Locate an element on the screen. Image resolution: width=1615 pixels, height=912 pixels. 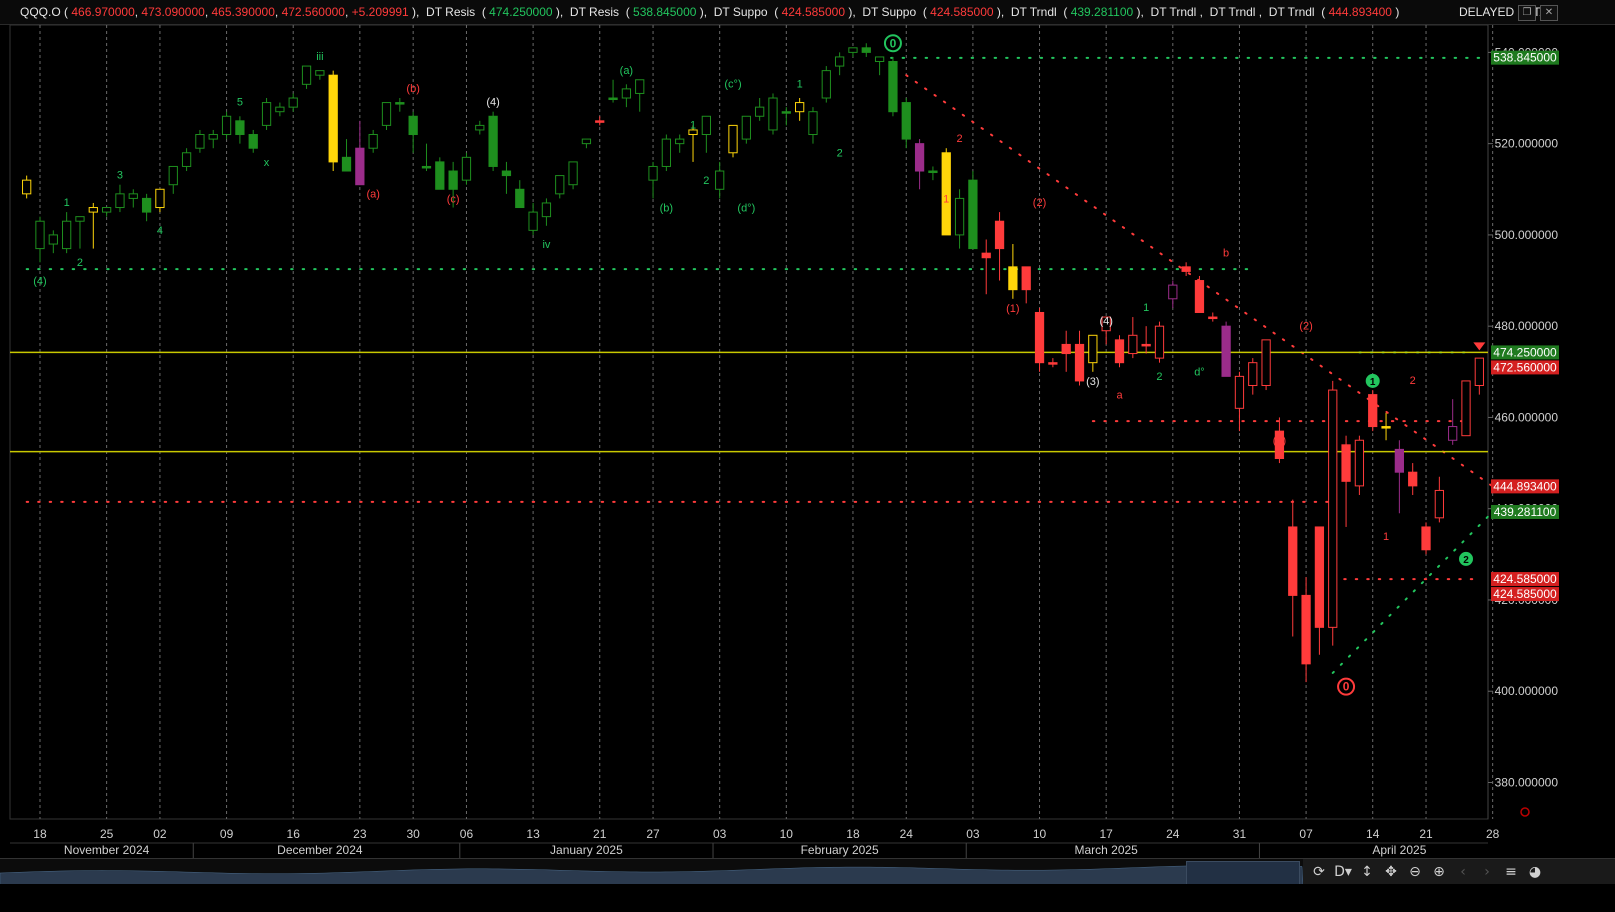
menu-icon: ≡ is located at coordinates (1511, 872).